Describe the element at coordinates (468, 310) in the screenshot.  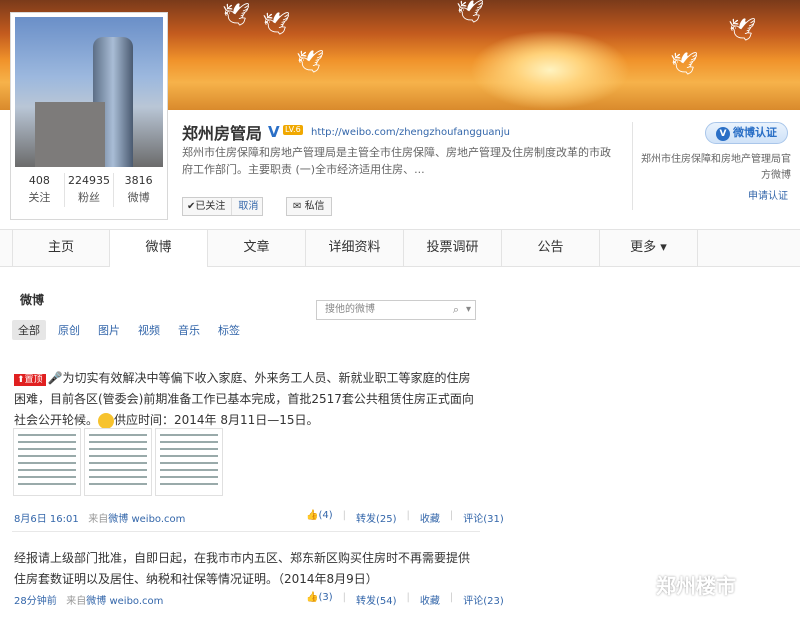
I see `chevron-down-icon: ▾` at that location.